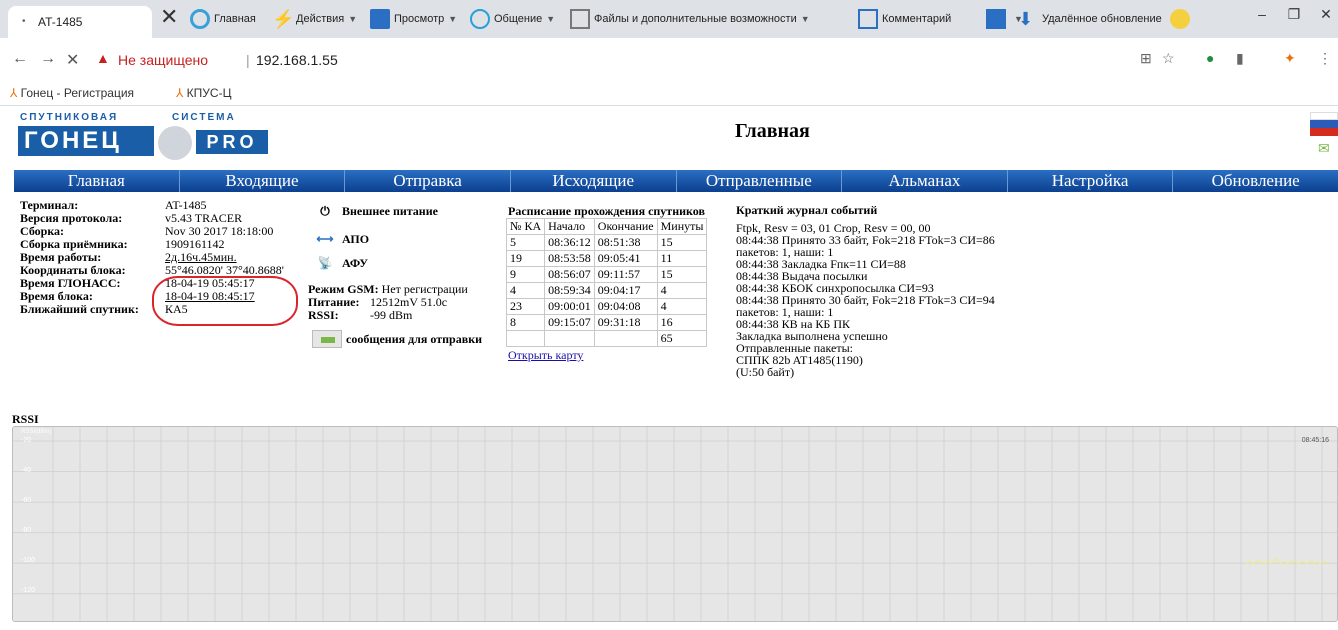 The height and width of the screenshot is (630, 1338). What do you see at coordinates (569, 322) in the screenshot?
I see `cell: 09:15:07` at bounding box center [569, 322].